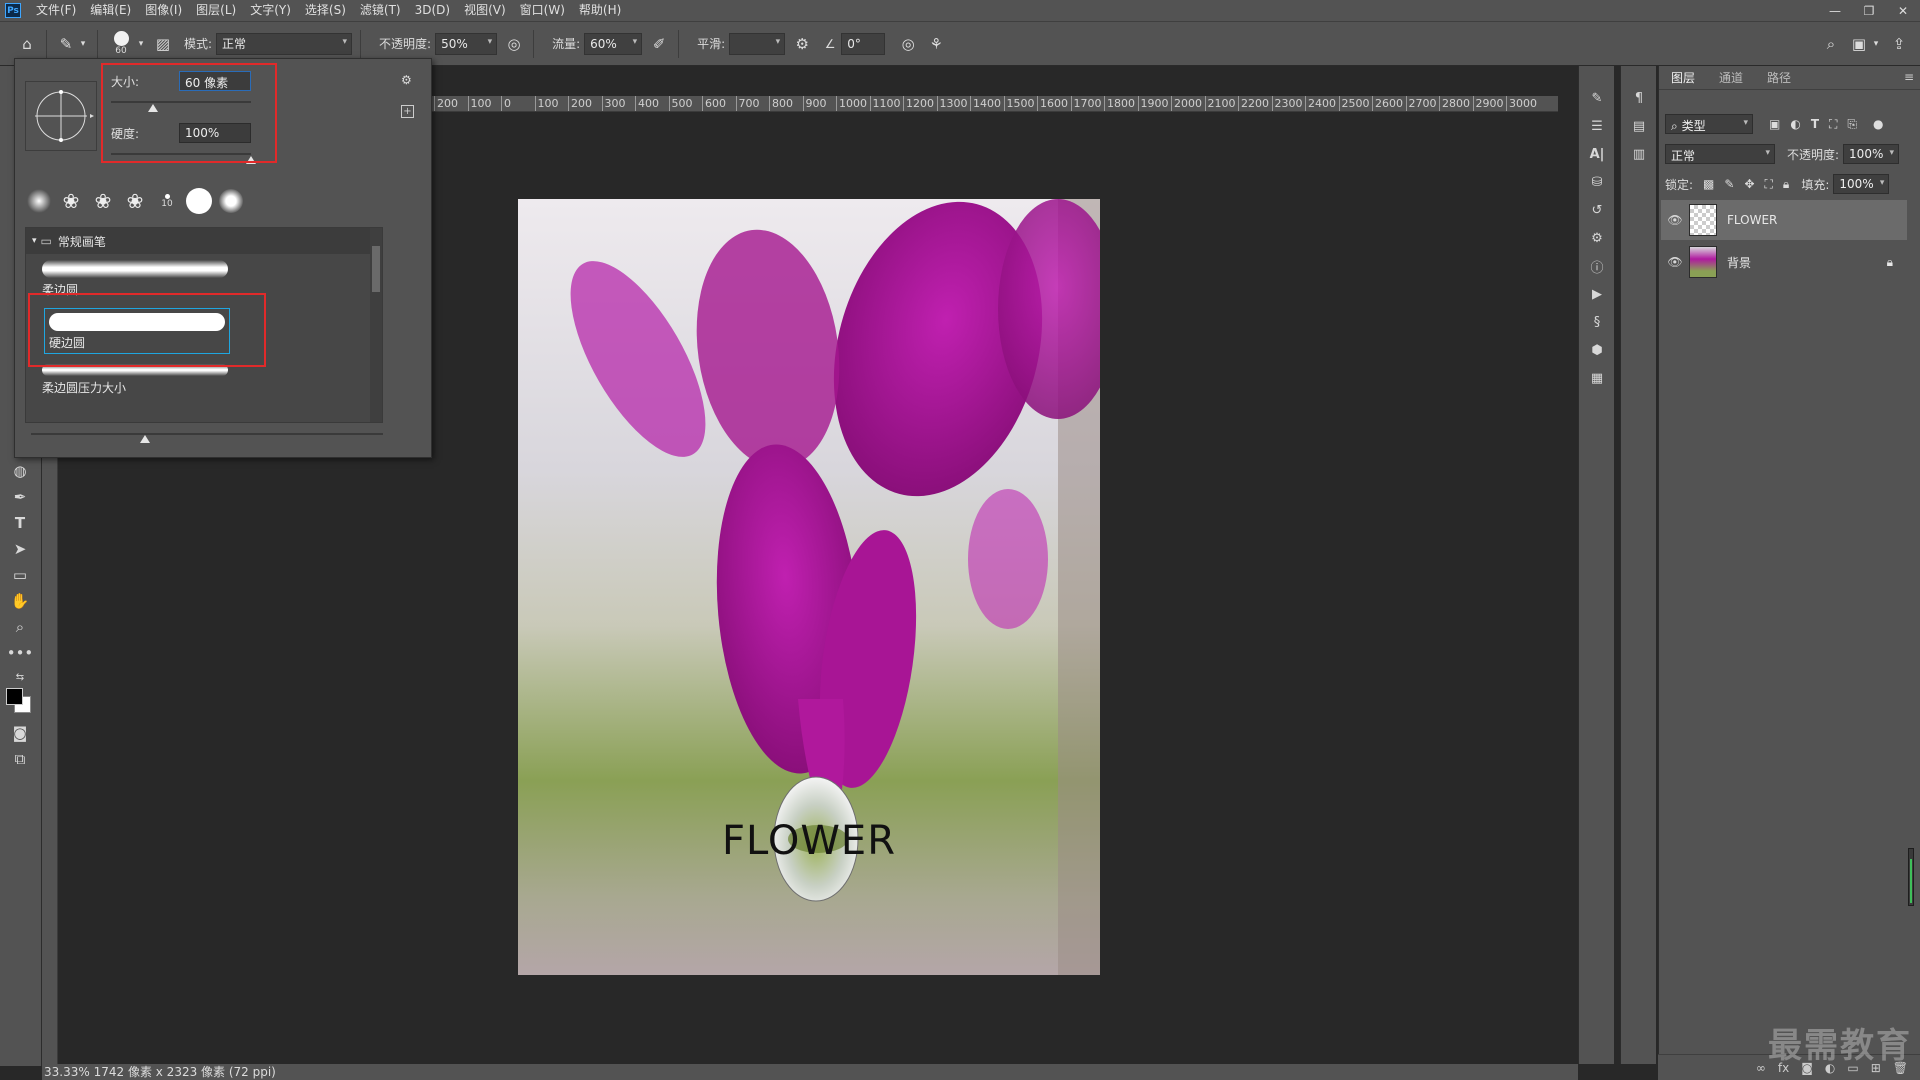 The image size is (1920, 1080). Describe the element at coordinates (20, 497) in the screenshot. I see `pen-tool-icon: ✒` at that location.